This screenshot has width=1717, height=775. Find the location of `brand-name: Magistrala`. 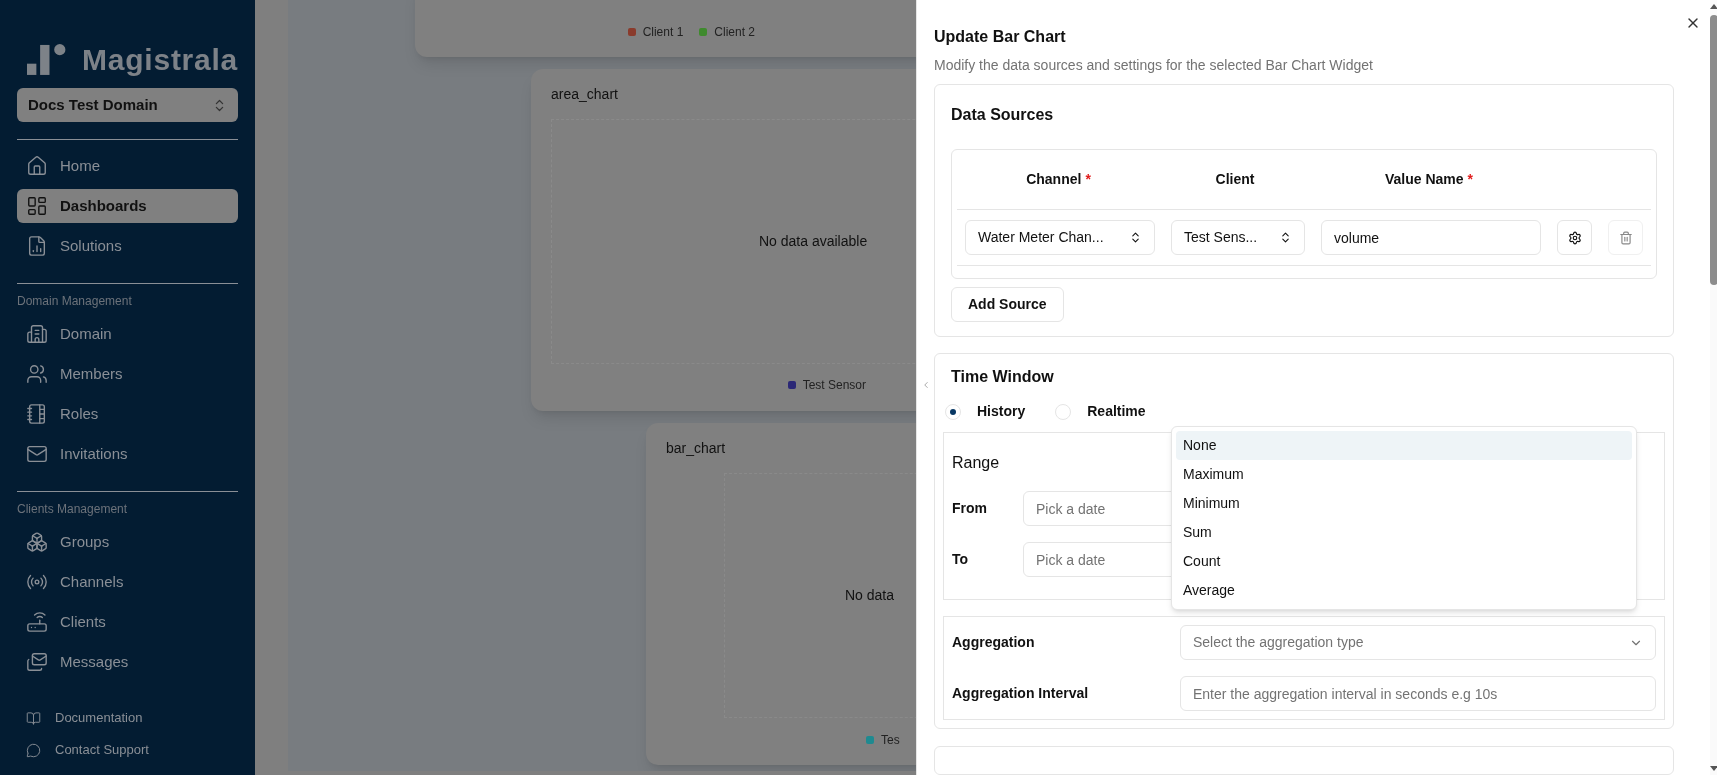

brand-name: Magistrala is located at coordinates (160, 59).